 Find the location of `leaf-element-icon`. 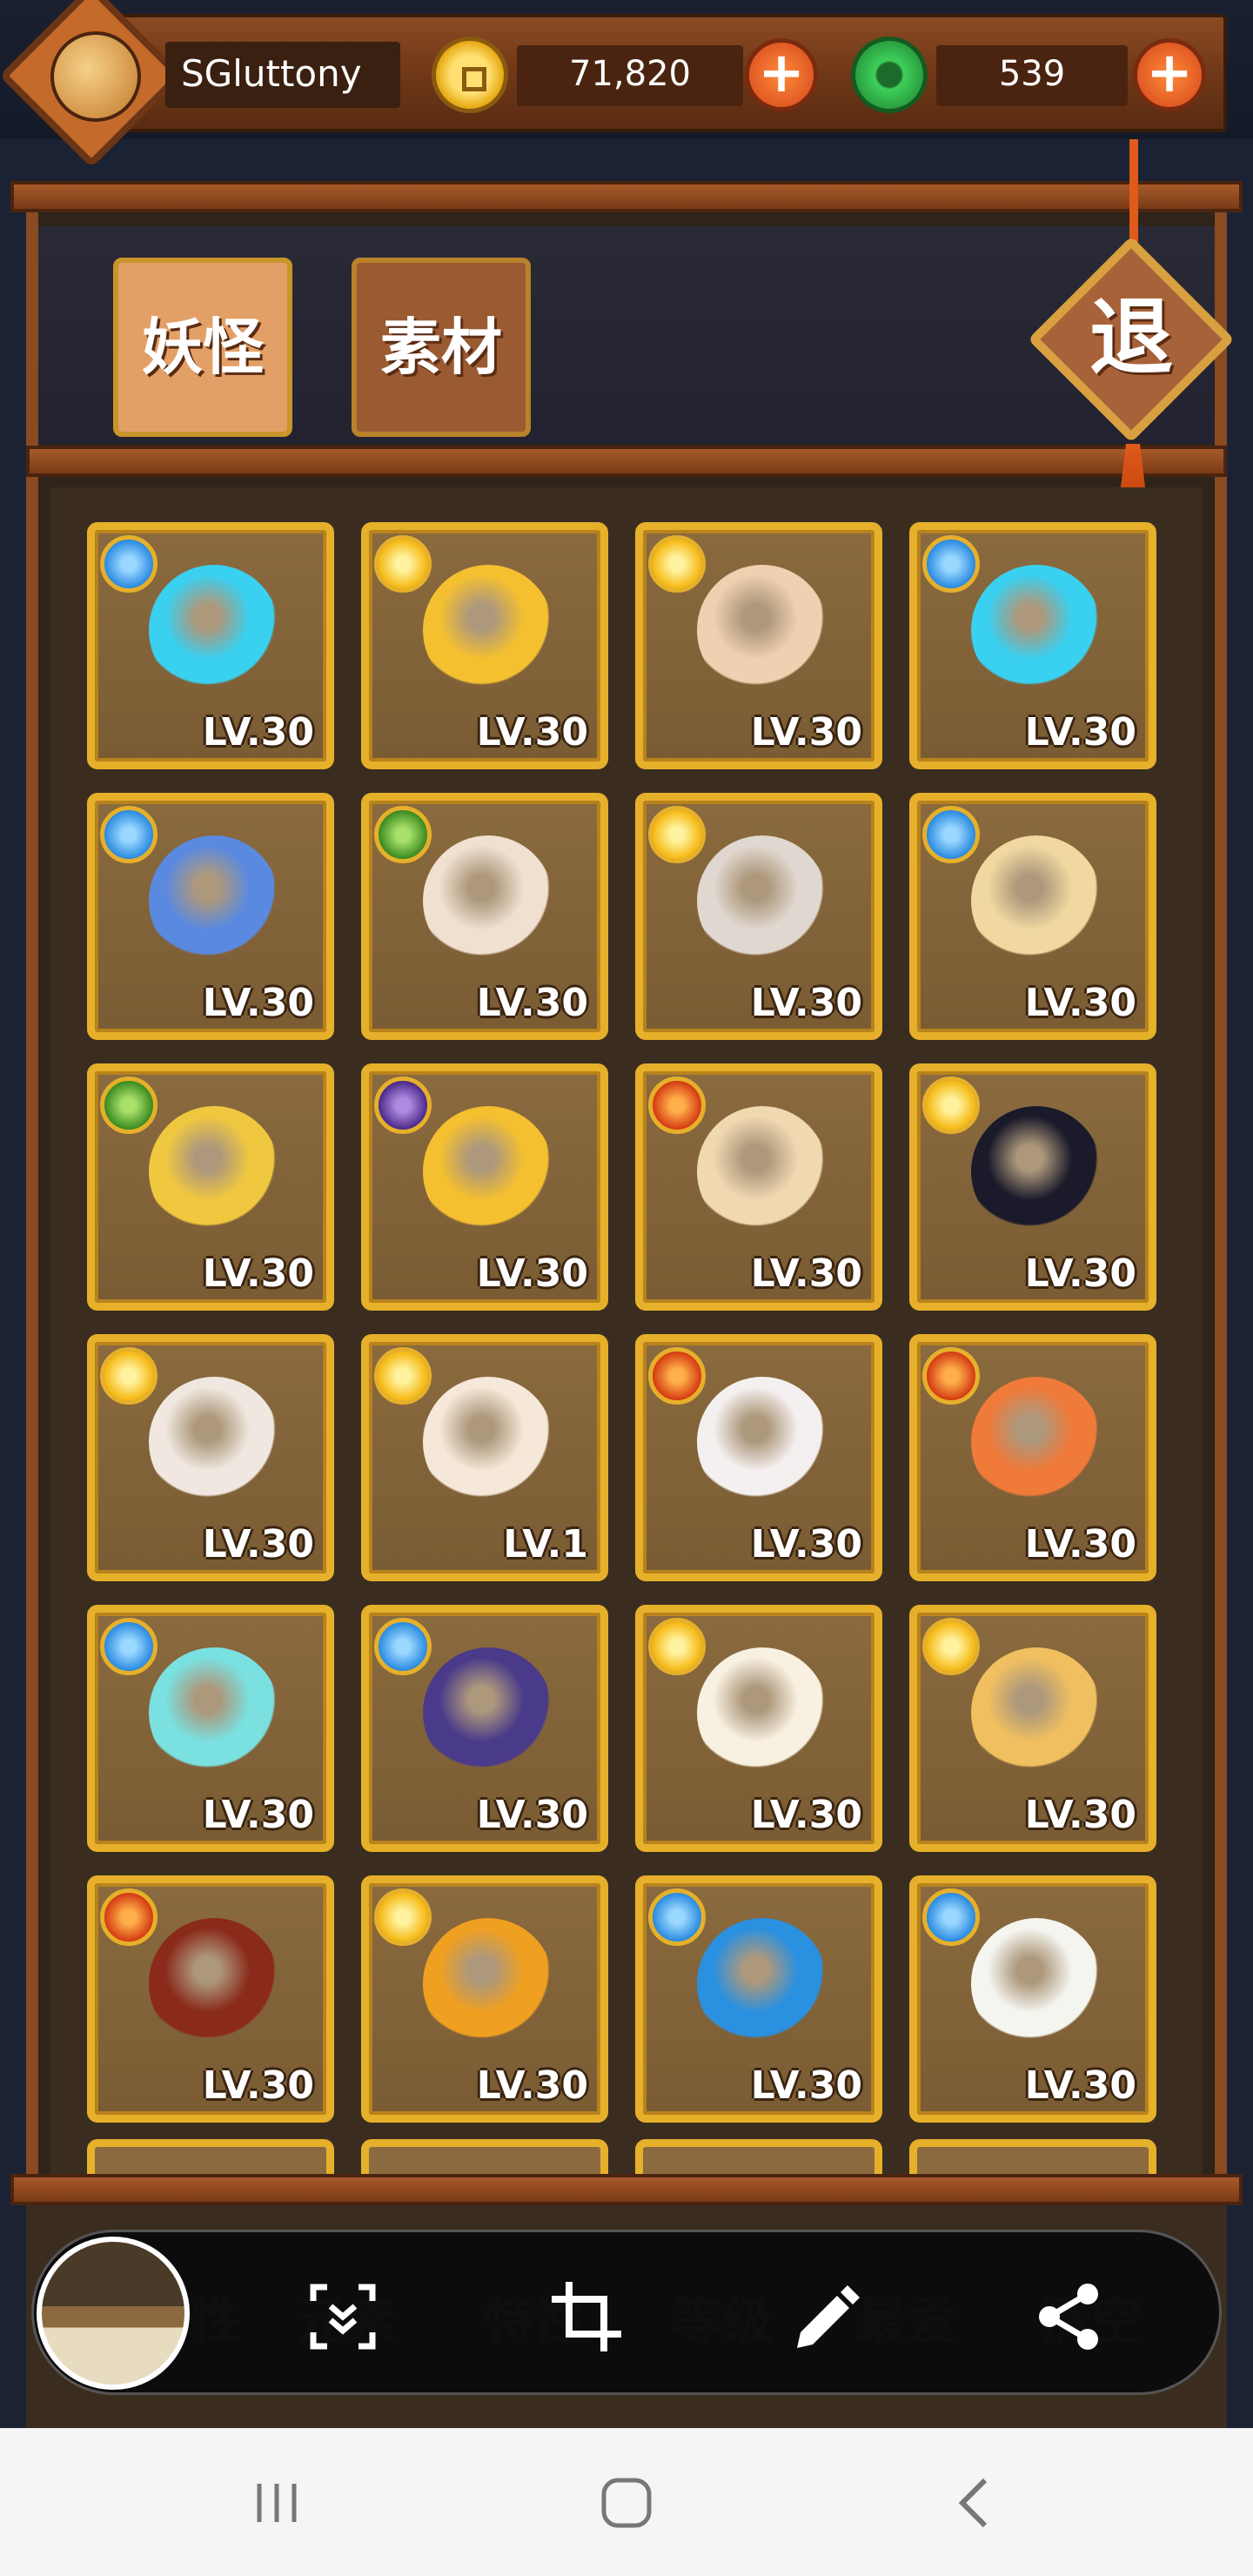

leaf-element-icon is located at coordinates (128, 1105).